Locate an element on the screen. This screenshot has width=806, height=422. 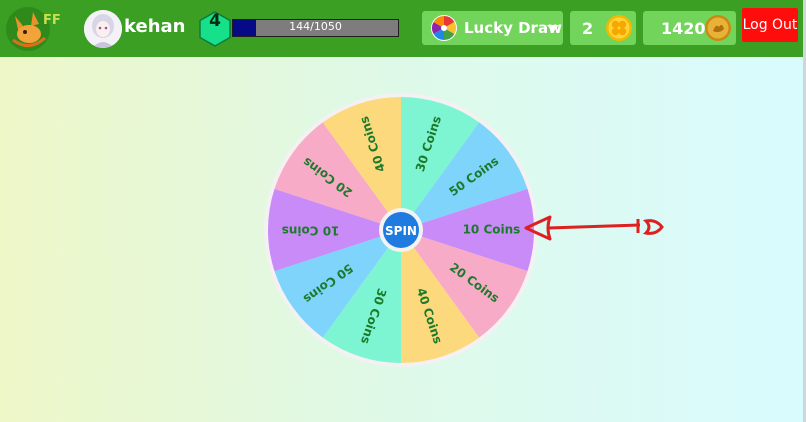
username: kehan is located at coordinates (154, 26).